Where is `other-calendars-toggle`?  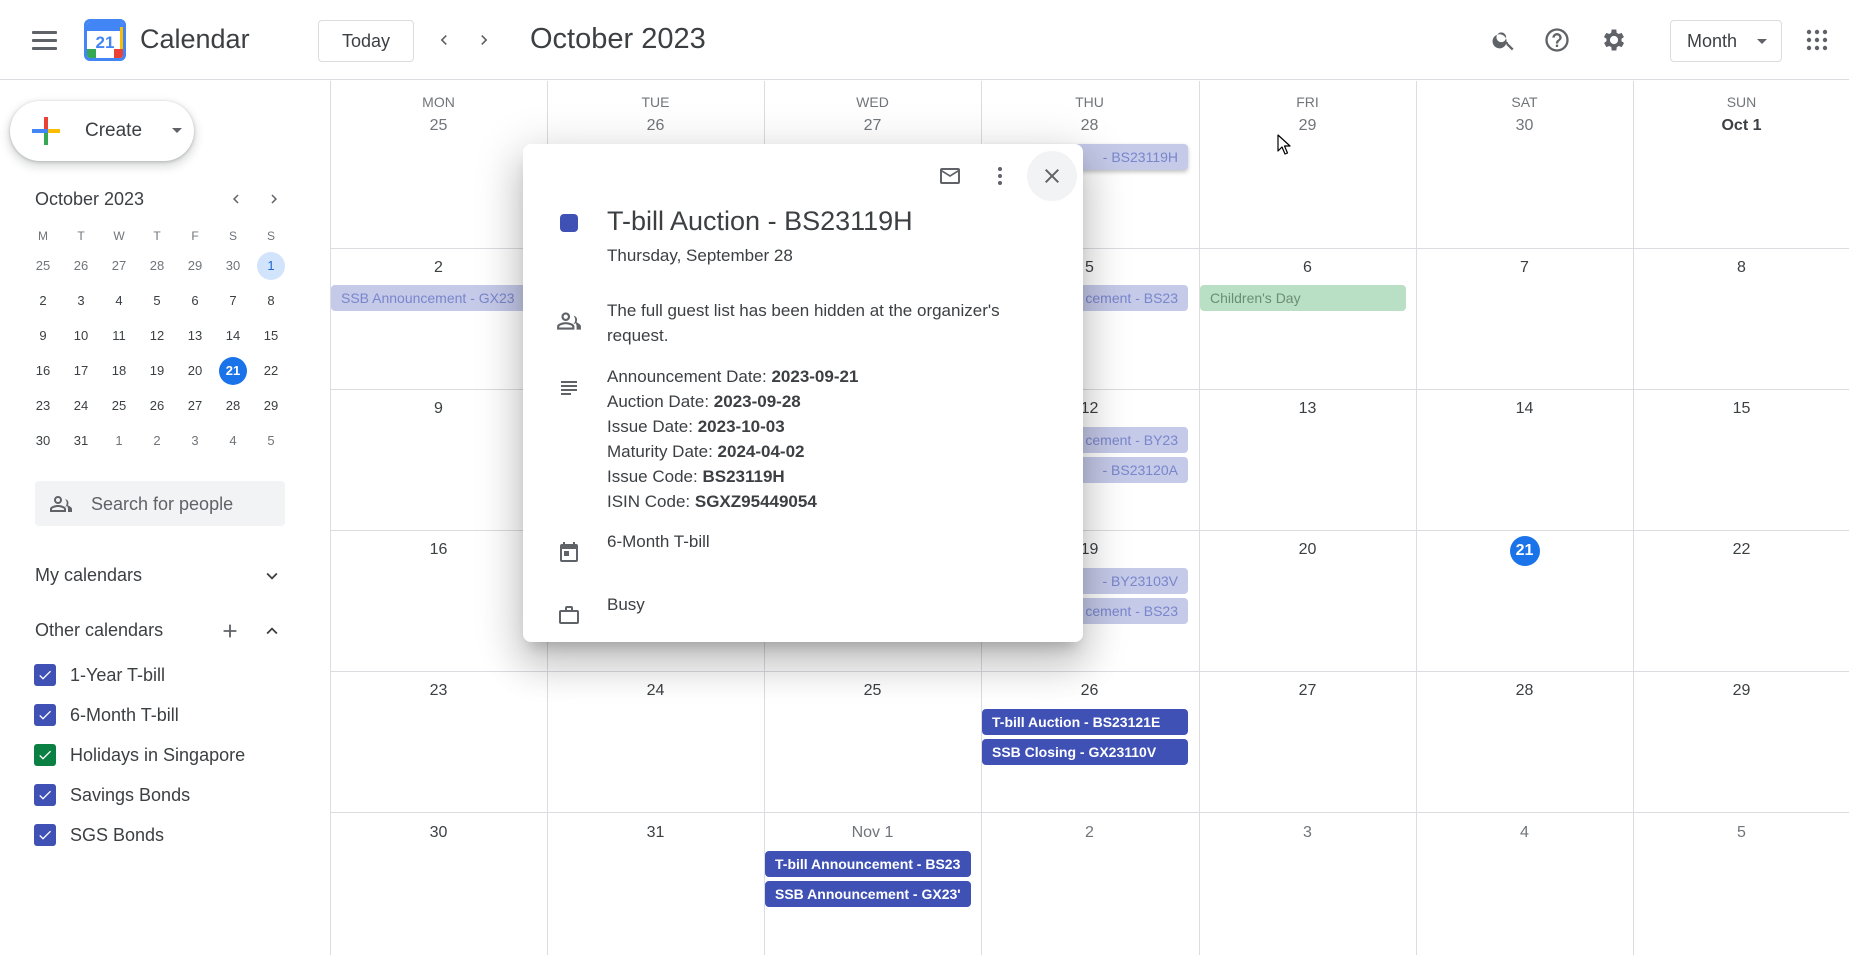 other-calendars-toggle is located at coordinates (272, 631).